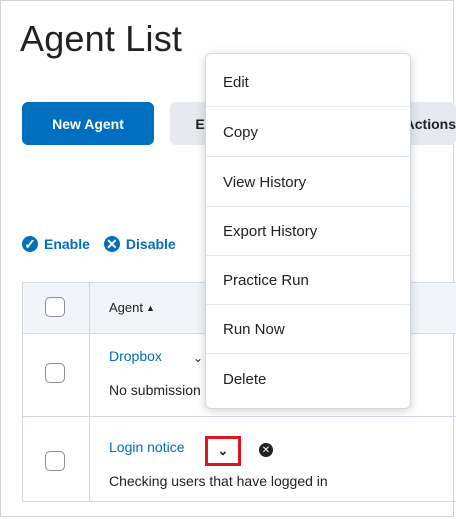  What do you see at coordinates (308, 182) in the screenshot?
I see `menu-item-view-history: View History` at bounding box center [308, 182].